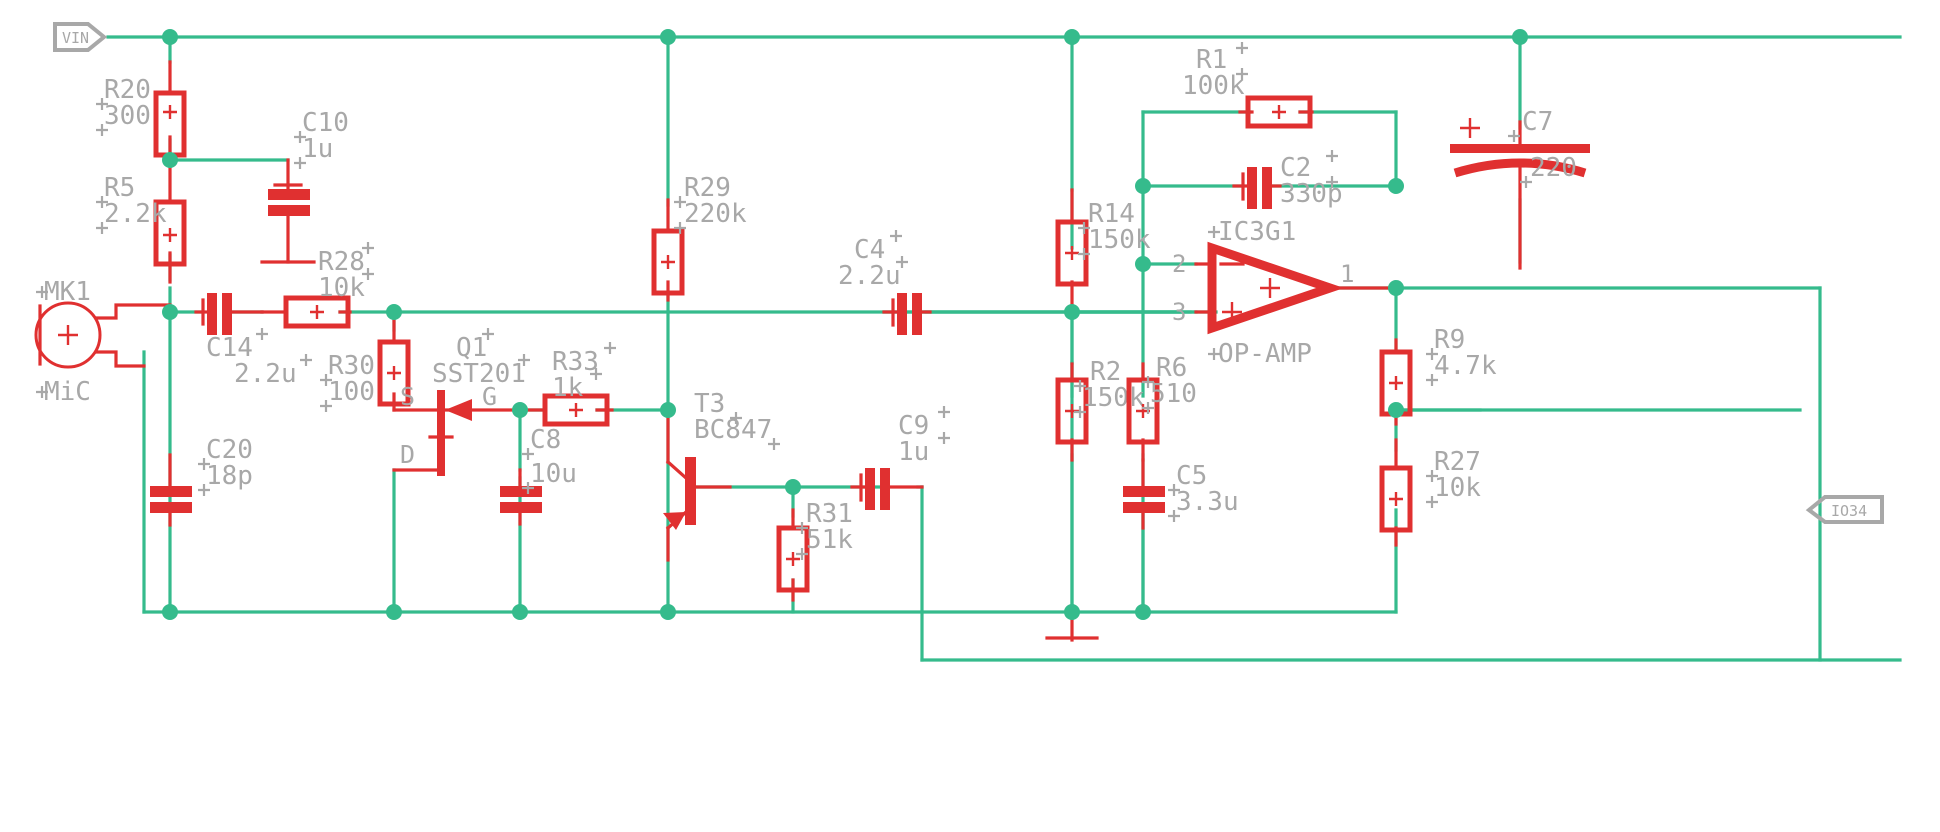 This screenshot has width=1940, height=832. I want to click on component-c7-polarized: C7 220, so click(1520, 188).